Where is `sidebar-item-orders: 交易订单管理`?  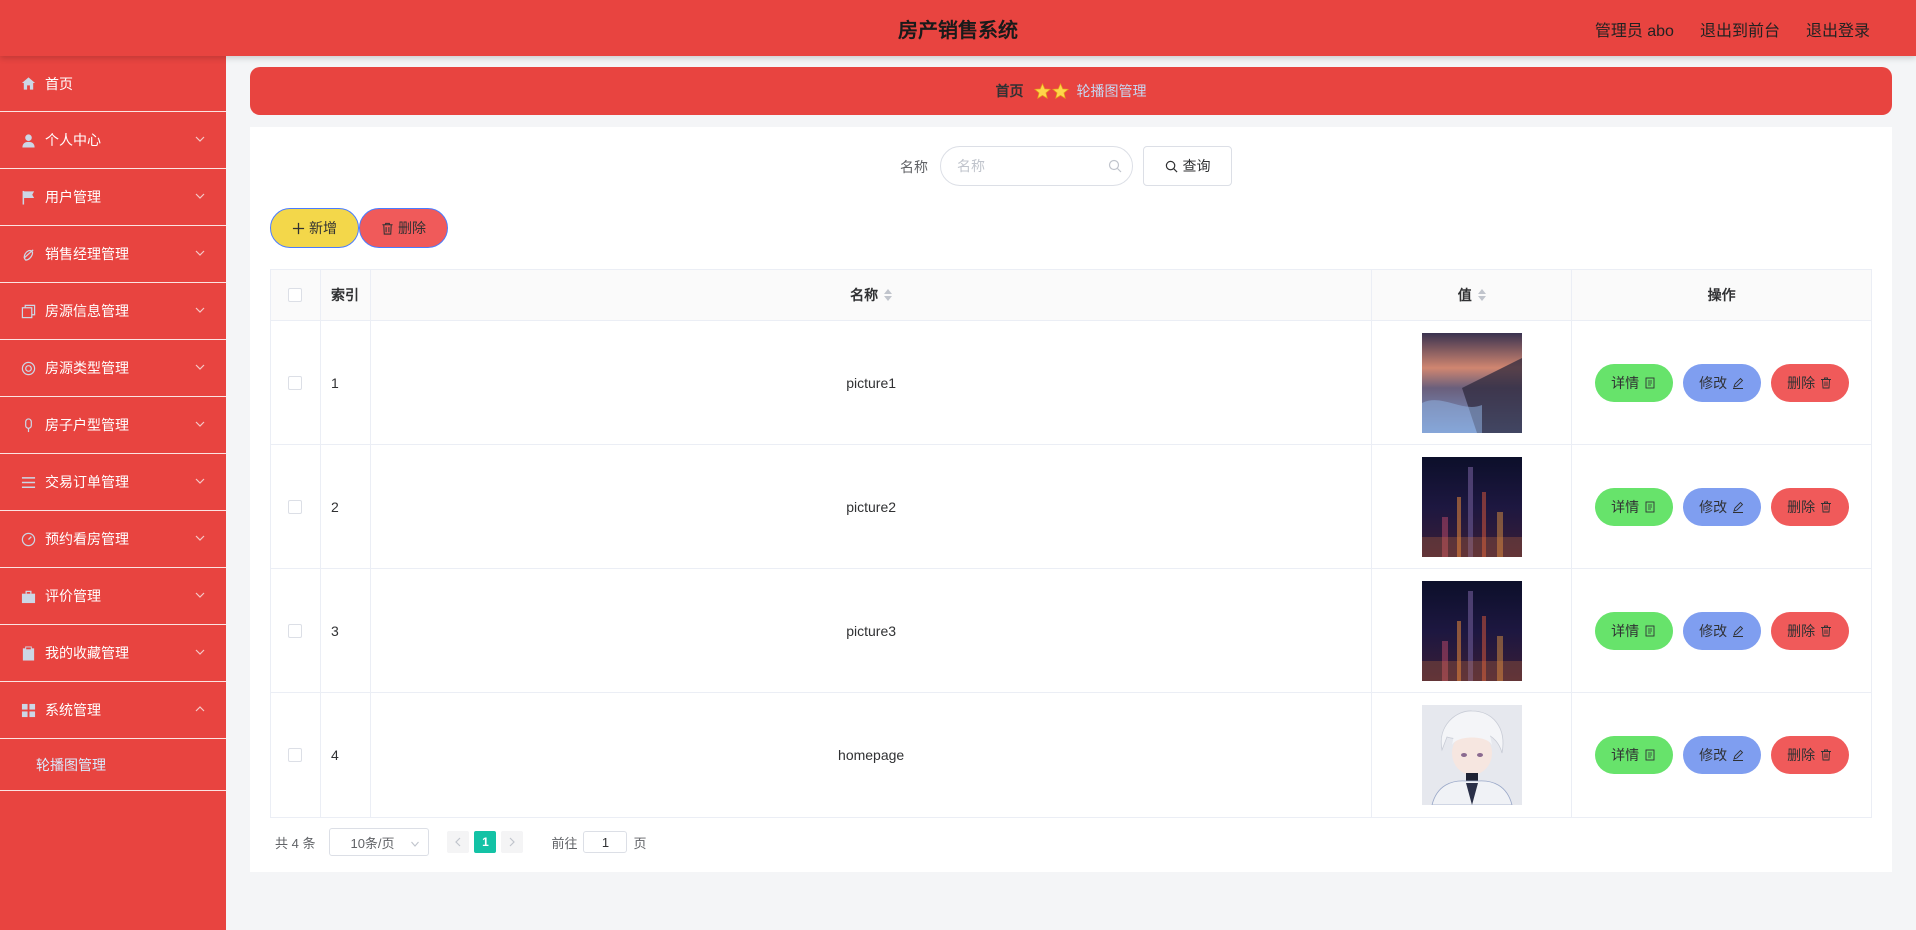
sidebar-item-orders: 交易订单管理 is located at coordinates (113, 482).